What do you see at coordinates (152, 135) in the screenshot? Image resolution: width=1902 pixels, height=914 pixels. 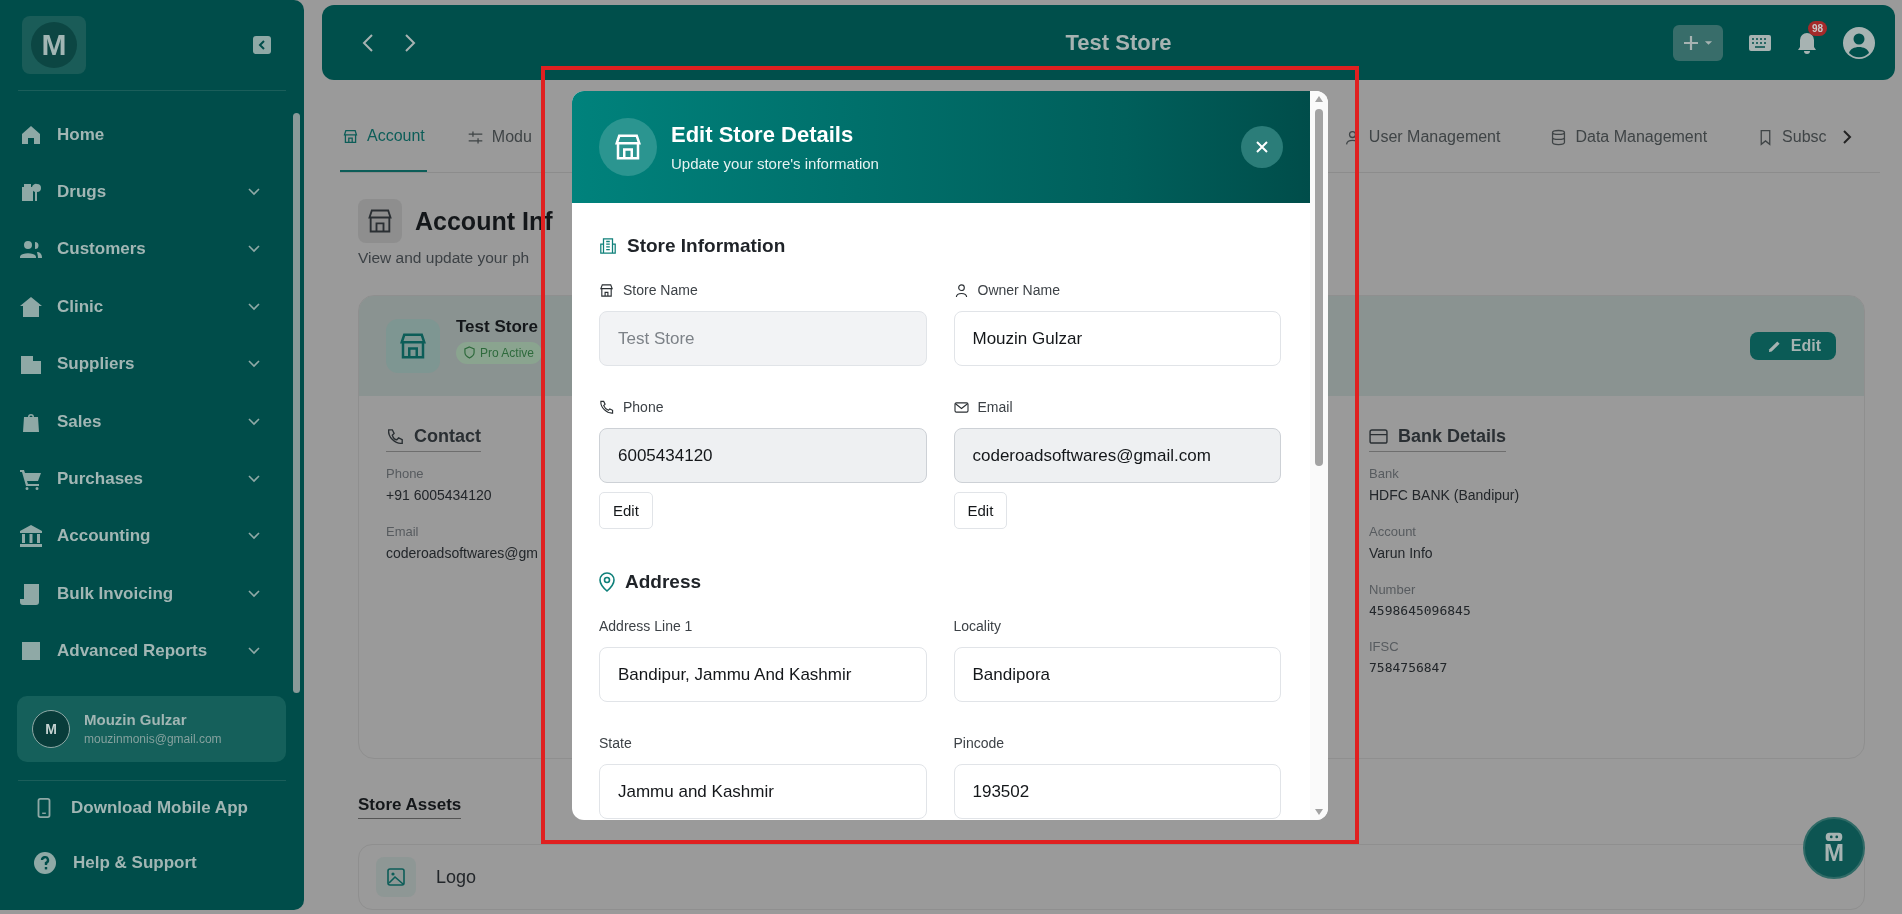 I see `sidebar-item: Home` at bounding box center [152, 135].